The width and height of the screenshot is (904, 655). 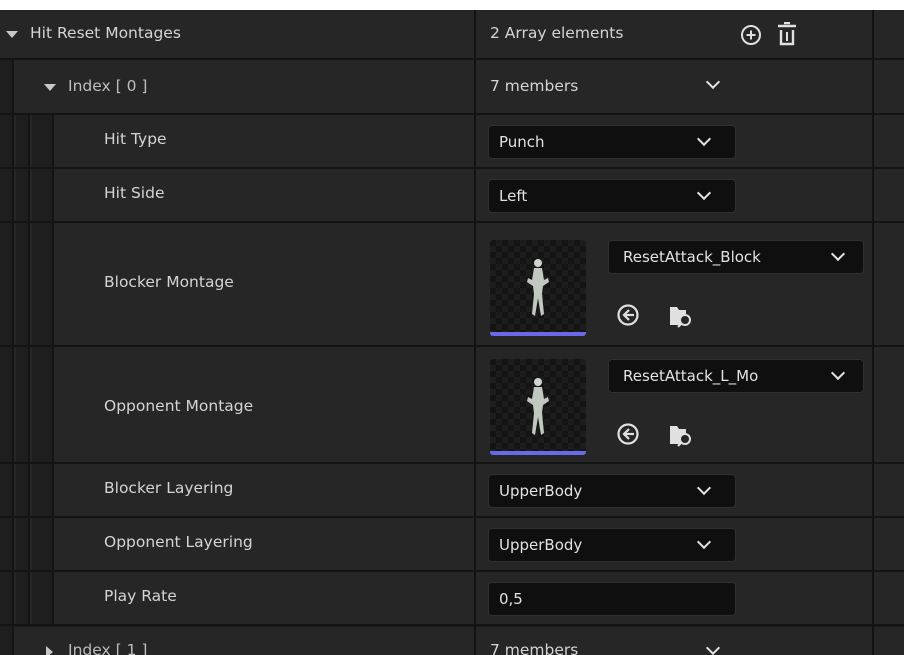 What do you see at coordinates (108, 648) in the screenshot?
I see `element-label: Index [ 1 ]` at bounding box center [108, 648].